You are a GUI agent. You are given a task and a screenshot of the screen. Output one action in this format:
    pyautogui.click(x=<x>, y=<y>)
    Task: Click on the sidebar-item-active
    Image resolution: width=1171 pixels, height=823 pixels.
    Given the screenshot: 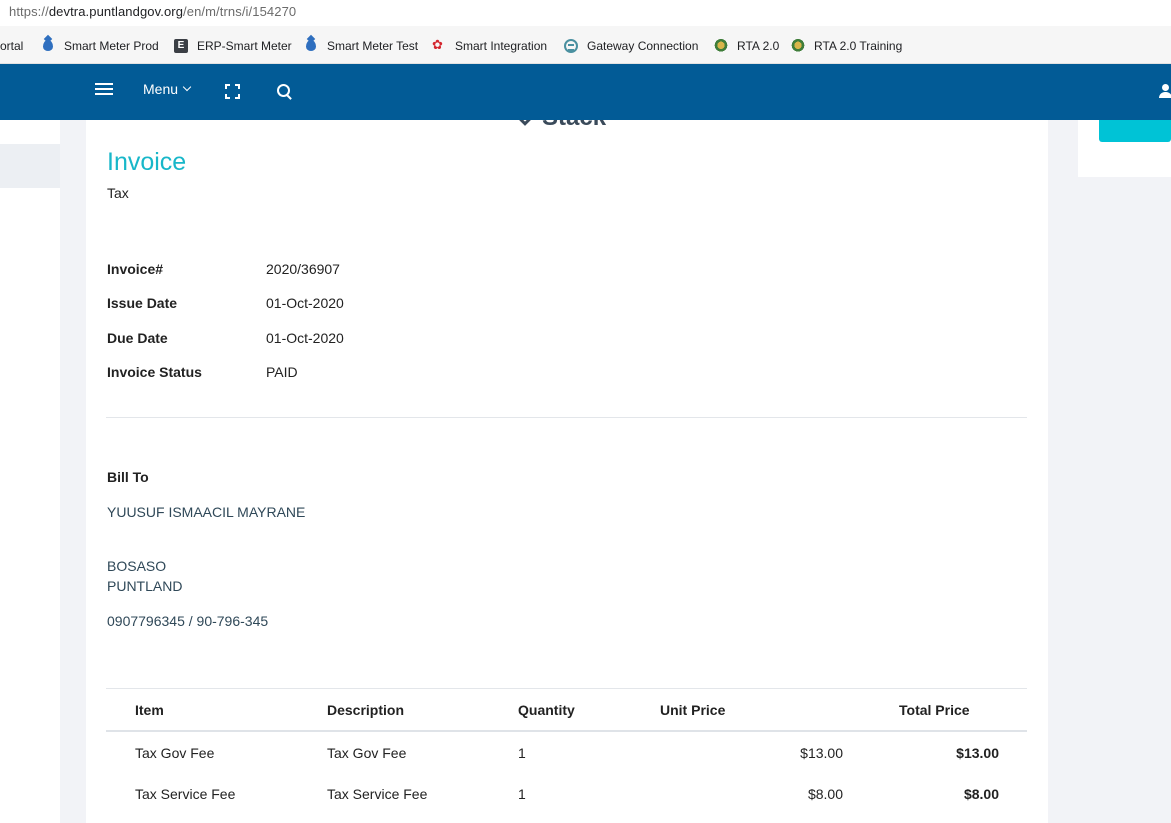 What is the action you would take?
    pyautogui.click(x=30, y=166)
    